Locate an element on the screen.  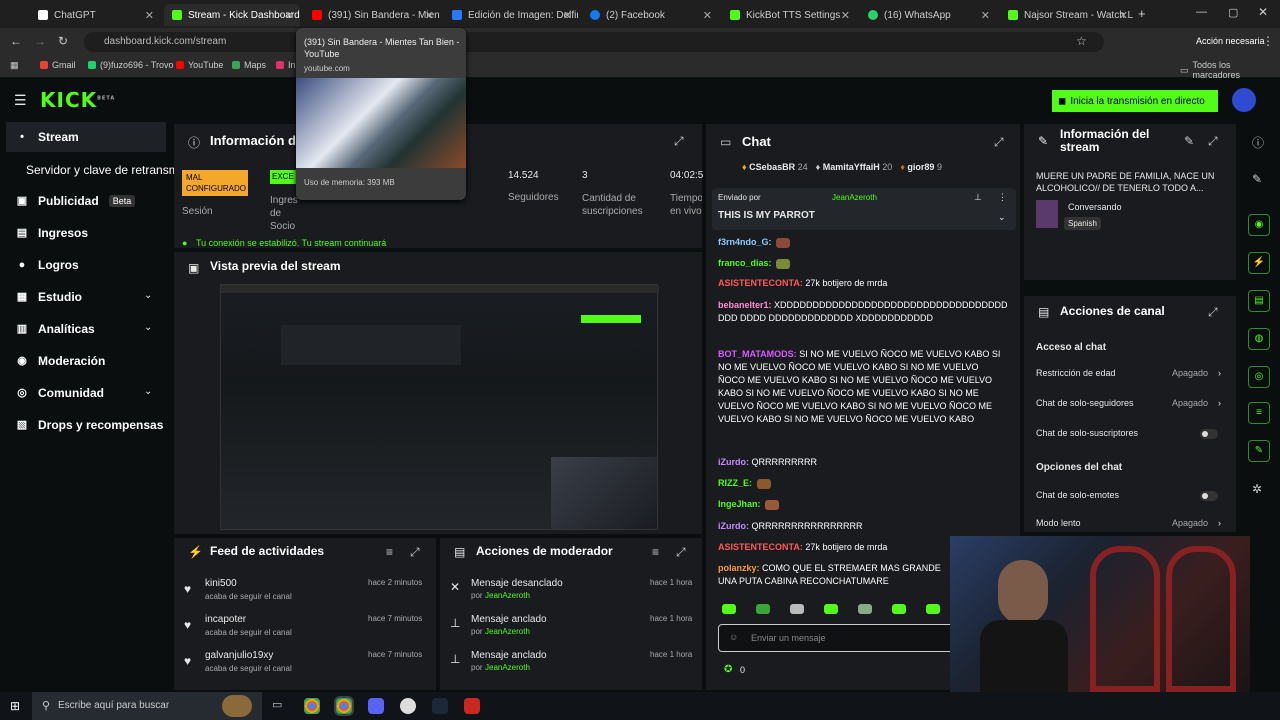
maximize-icon: ▢ is located at coordinates (1233, 12).